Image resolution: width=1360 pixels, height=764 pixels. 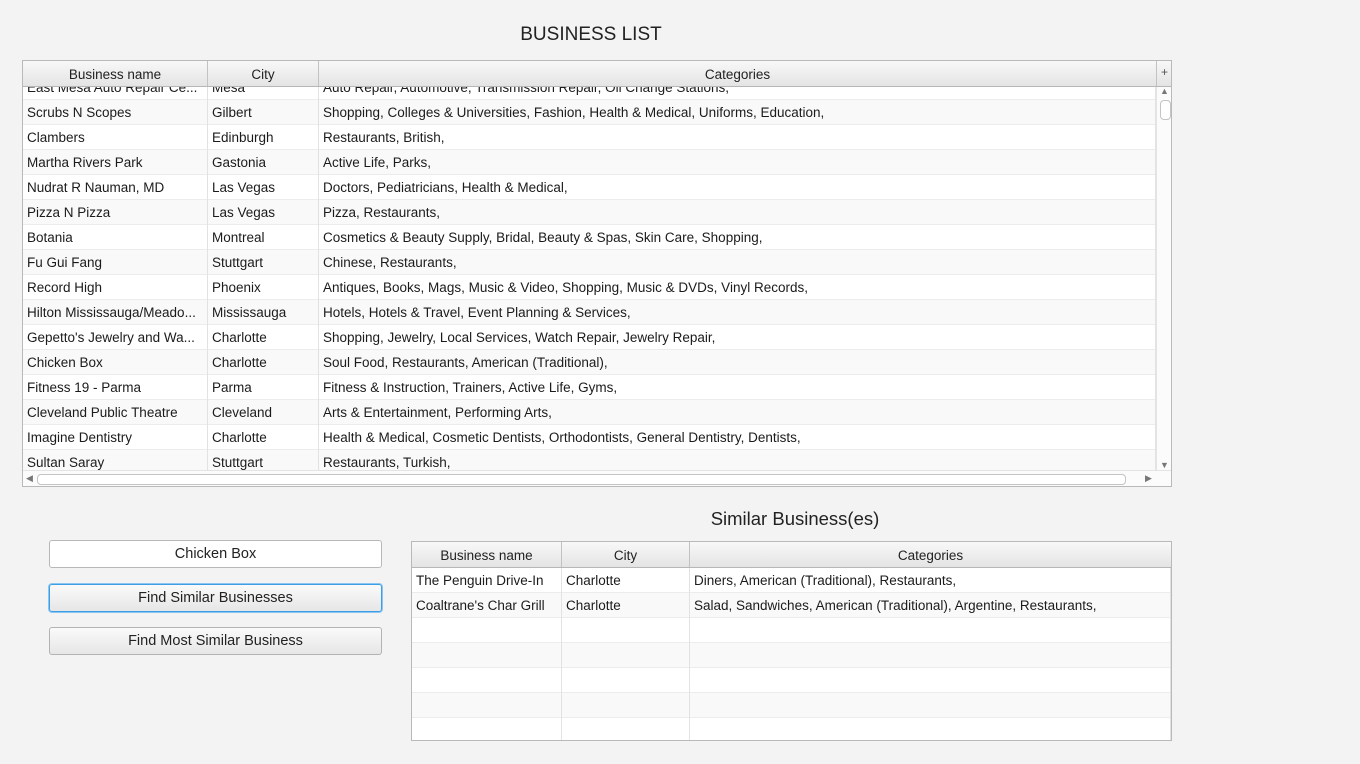 I want to click on page-title: BUSINESS LIST, so click(x=591, y=34).